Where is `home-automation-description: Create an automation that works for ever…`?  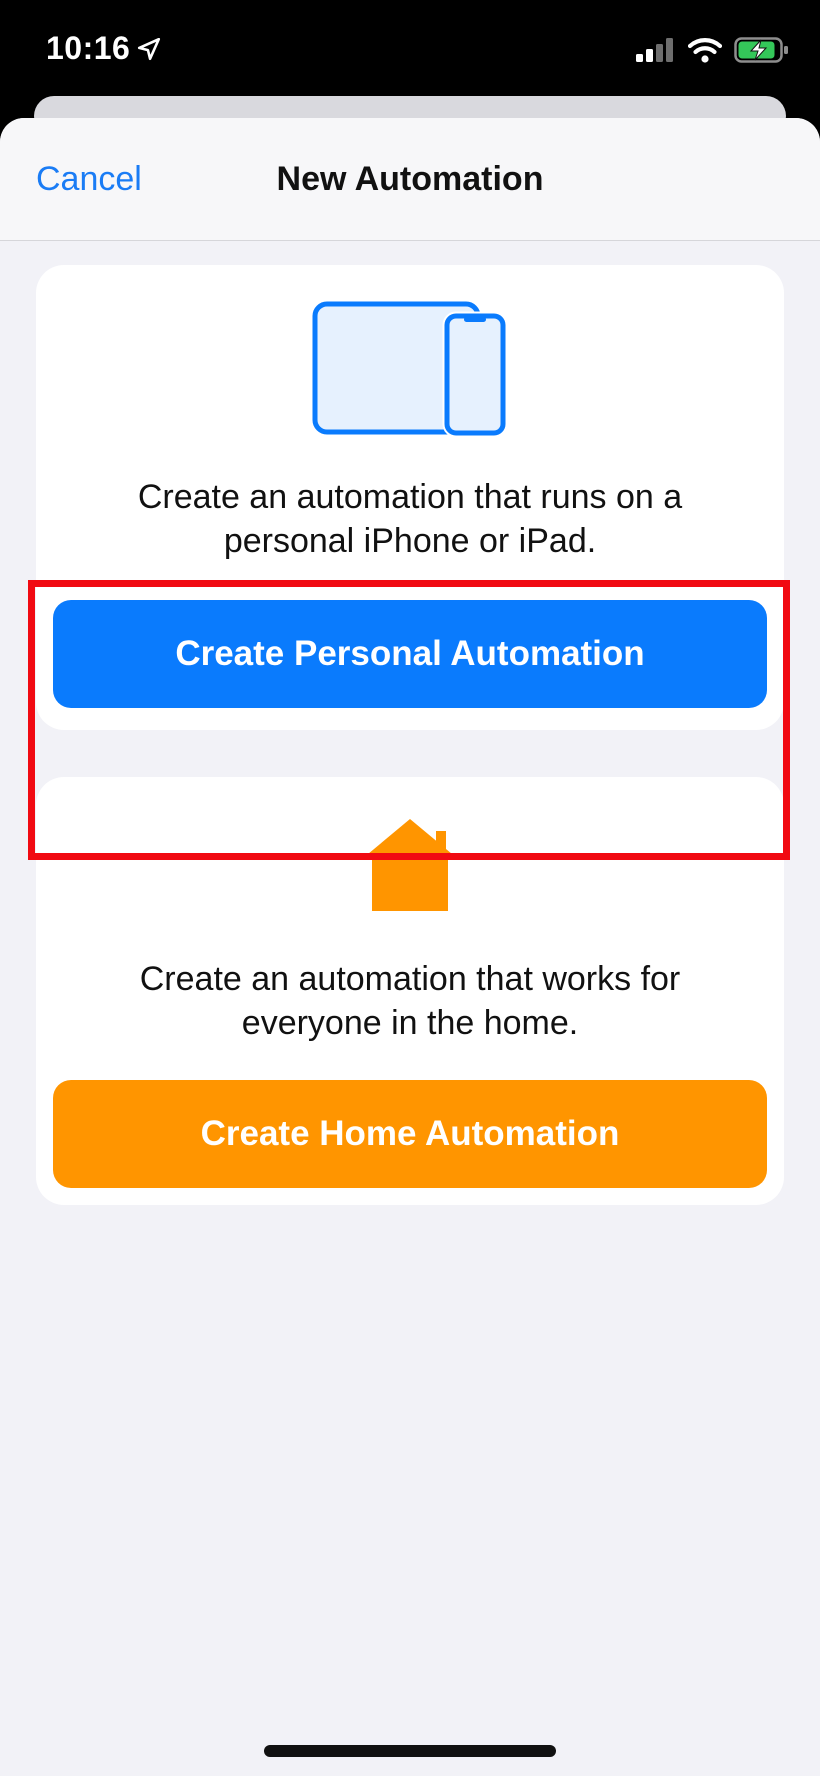 home-automation-description: Create an automation that works for ever… is located at coordinates (410, 1001).